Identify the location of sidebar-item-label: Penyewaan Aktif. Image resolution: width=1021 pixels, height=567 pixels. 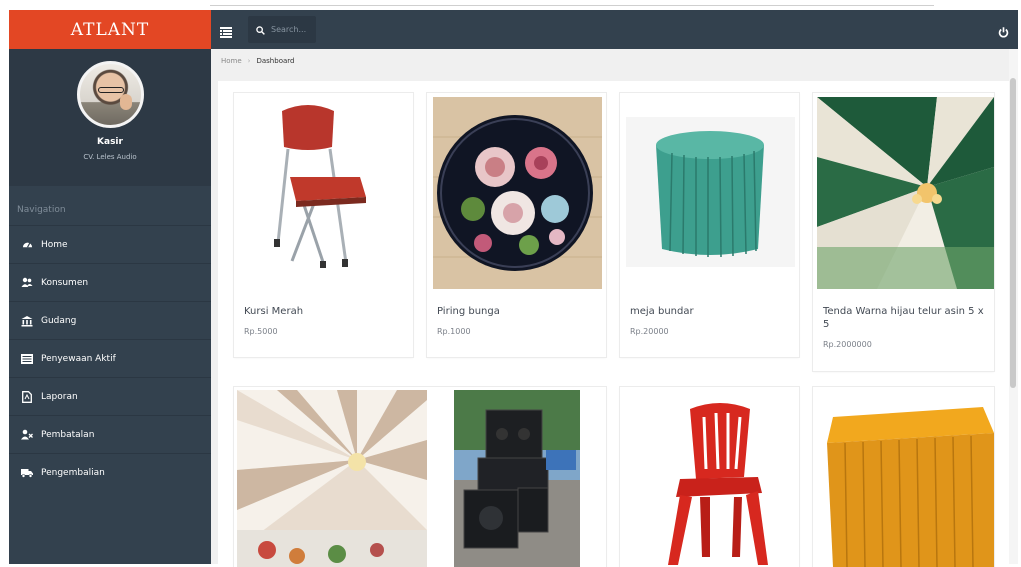
(78, 358).